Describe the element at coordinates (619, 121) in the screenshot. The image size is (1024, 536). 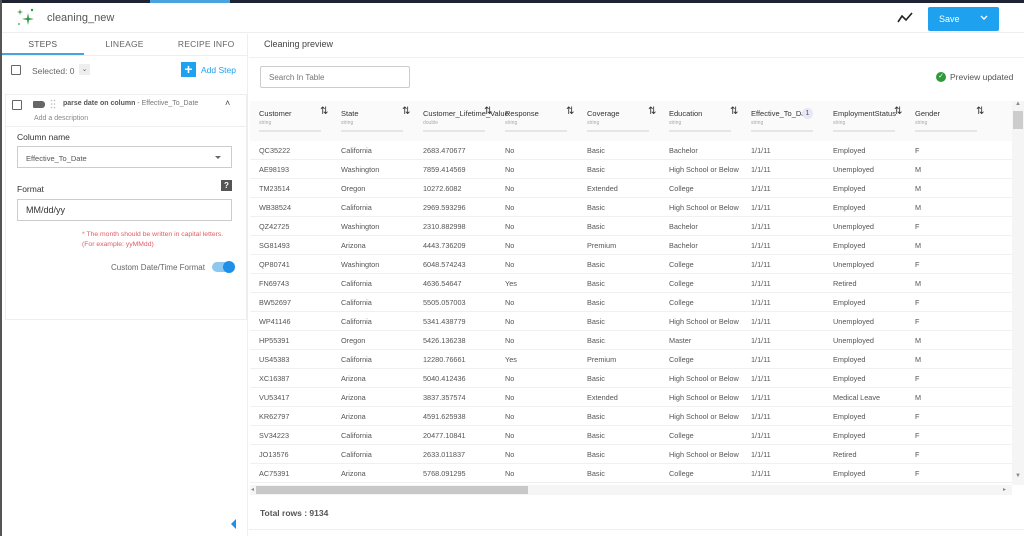
I see `column-header: Coverage string ⇅` at that location.